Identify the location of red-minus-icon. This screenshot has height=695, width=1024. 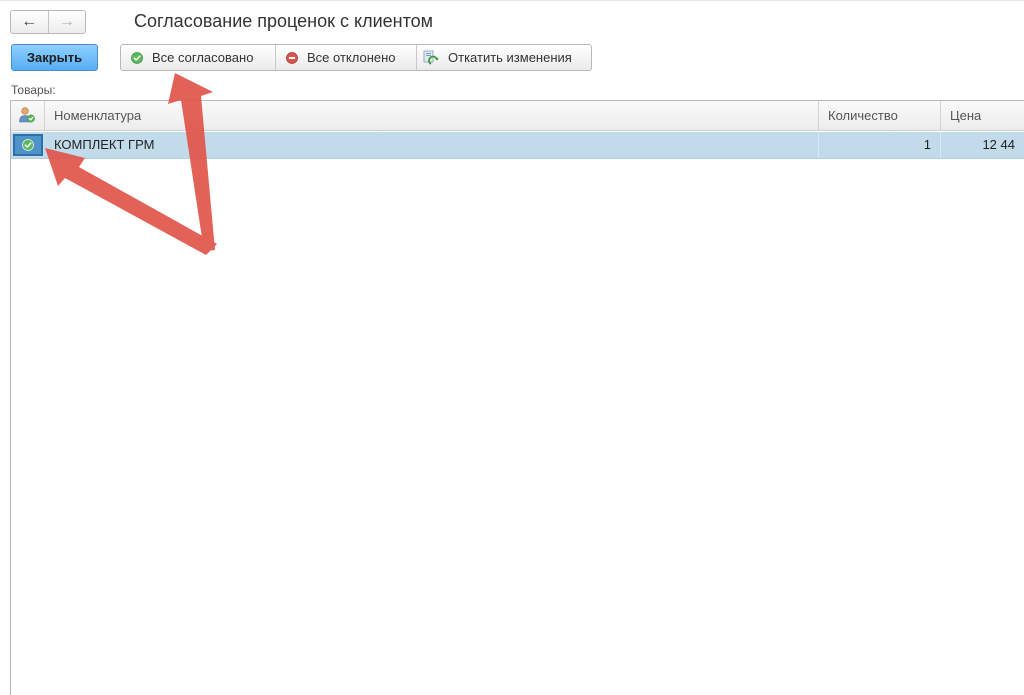
(292, 57).